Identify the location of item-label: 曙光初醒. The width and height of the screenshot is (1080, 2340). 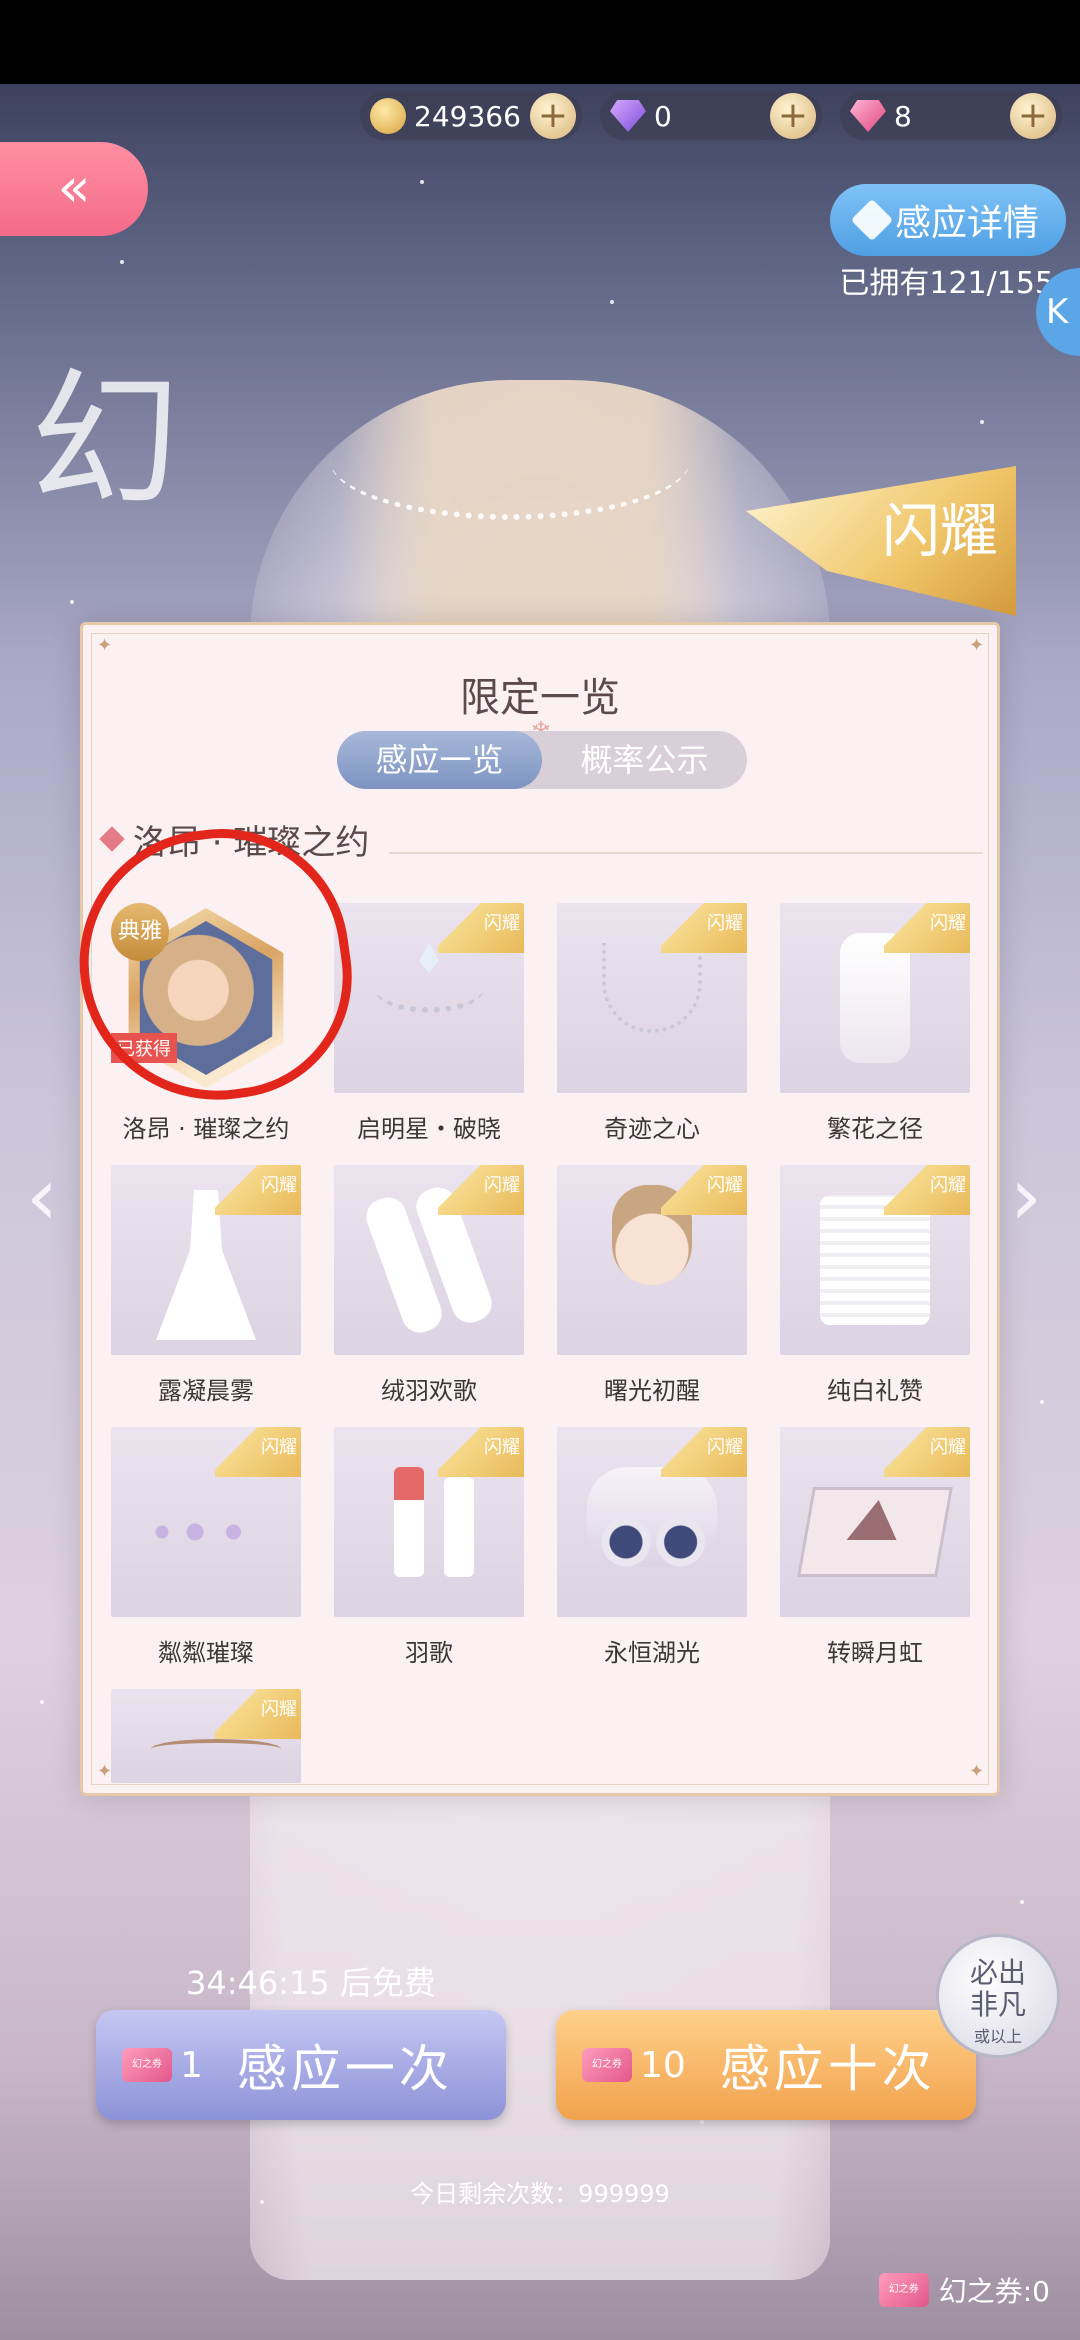
(652, 1391).